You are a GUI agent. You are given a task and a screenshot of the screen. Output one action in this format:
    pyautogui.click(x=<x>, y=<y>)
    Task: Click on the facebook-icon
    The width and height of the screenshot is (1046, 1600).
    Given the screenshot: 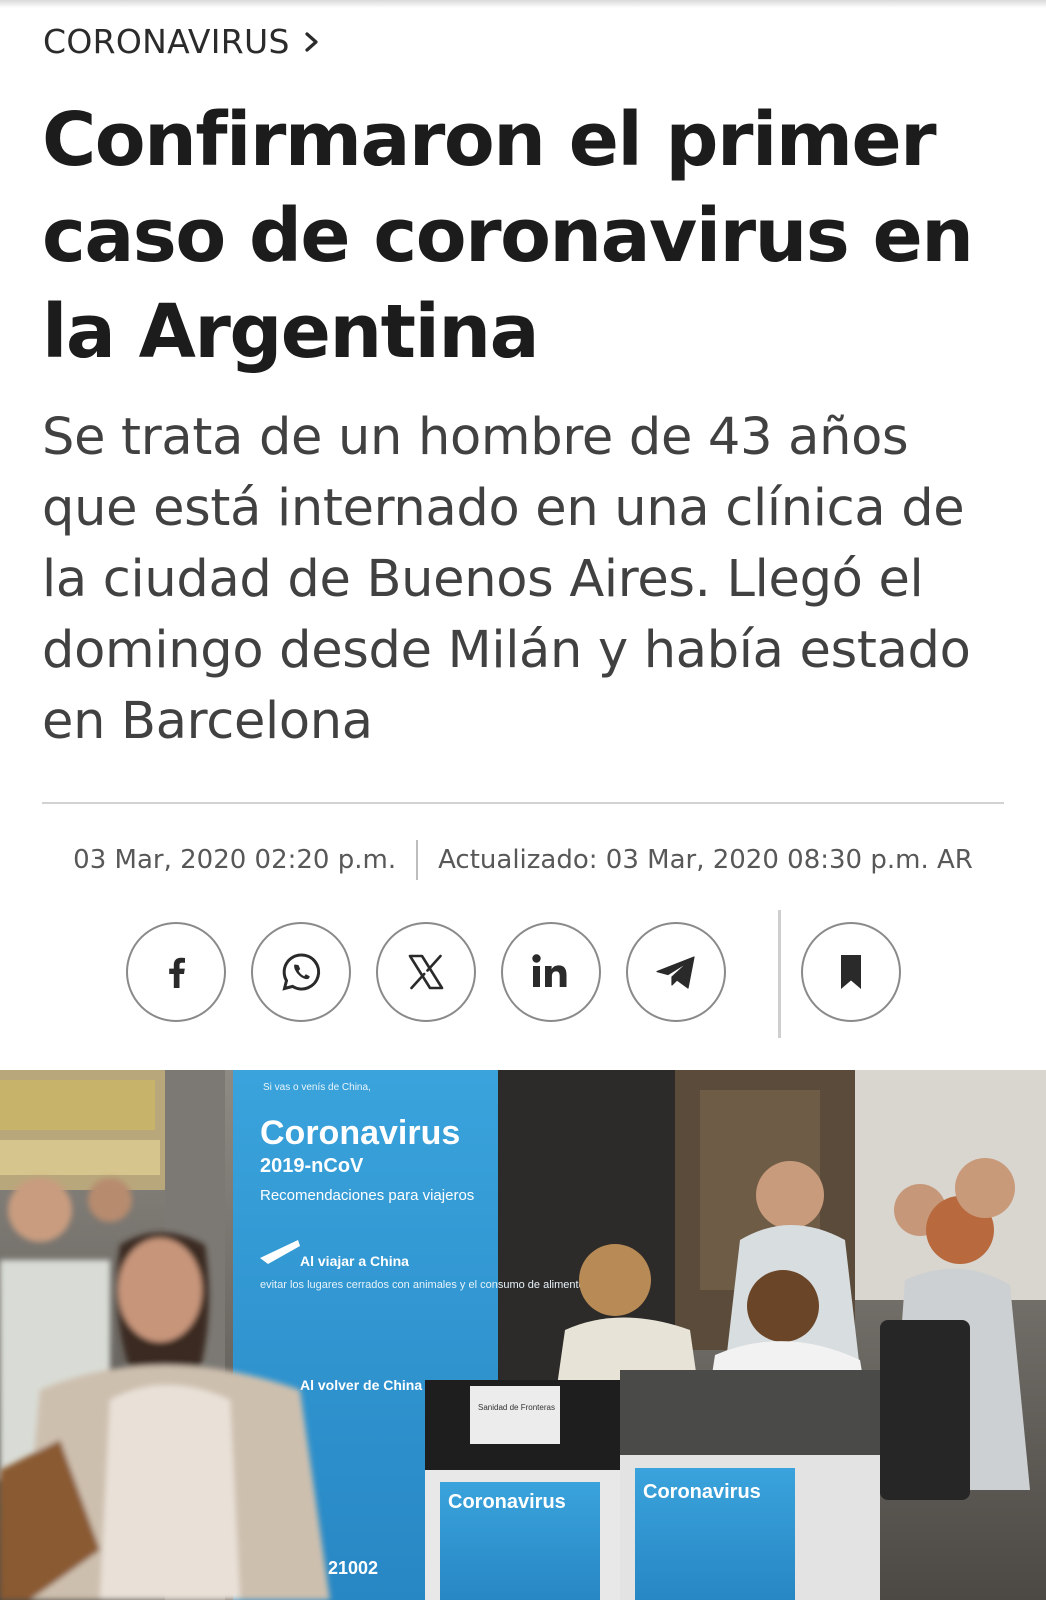 What is the action you would take?
    pyautogui.click(x=177, y=972)
    